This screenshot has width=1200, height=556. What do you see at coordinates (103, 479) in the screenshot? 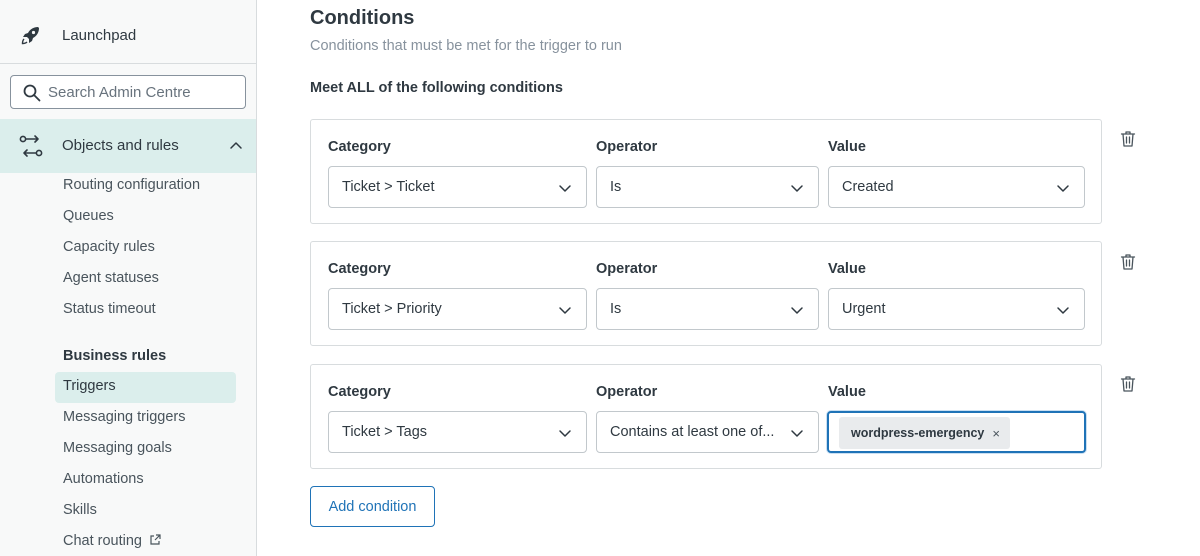
I see `sidebar-item-automations: Automations` at bounding box center [103, 479].